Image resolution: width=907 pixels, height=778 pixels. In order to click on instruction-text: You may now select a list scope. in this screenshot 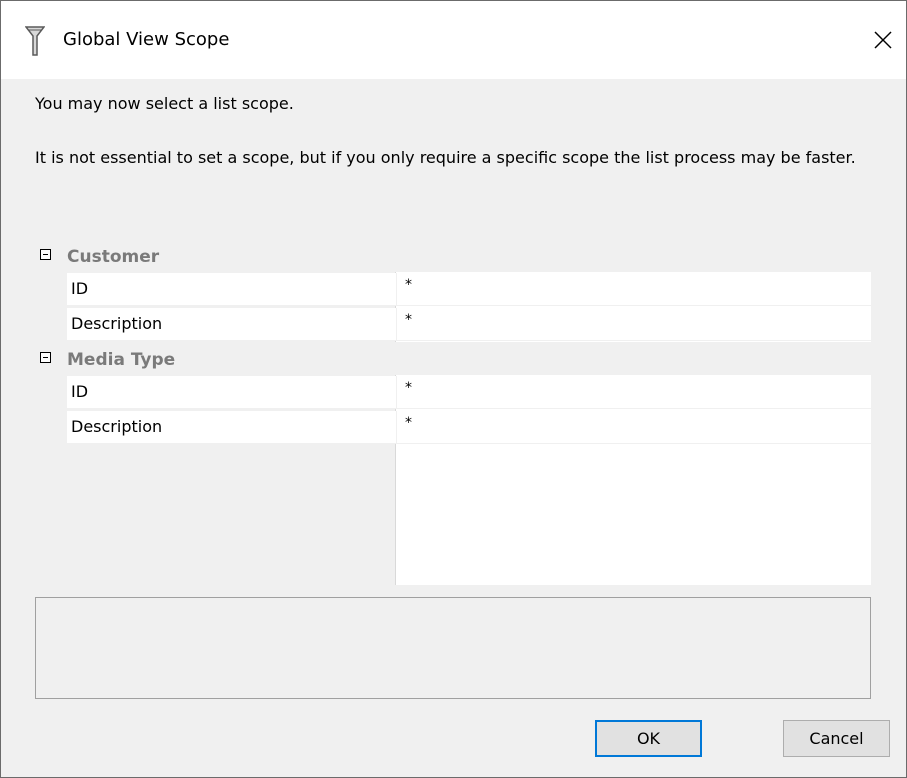, I will do `click(164, 103)`.